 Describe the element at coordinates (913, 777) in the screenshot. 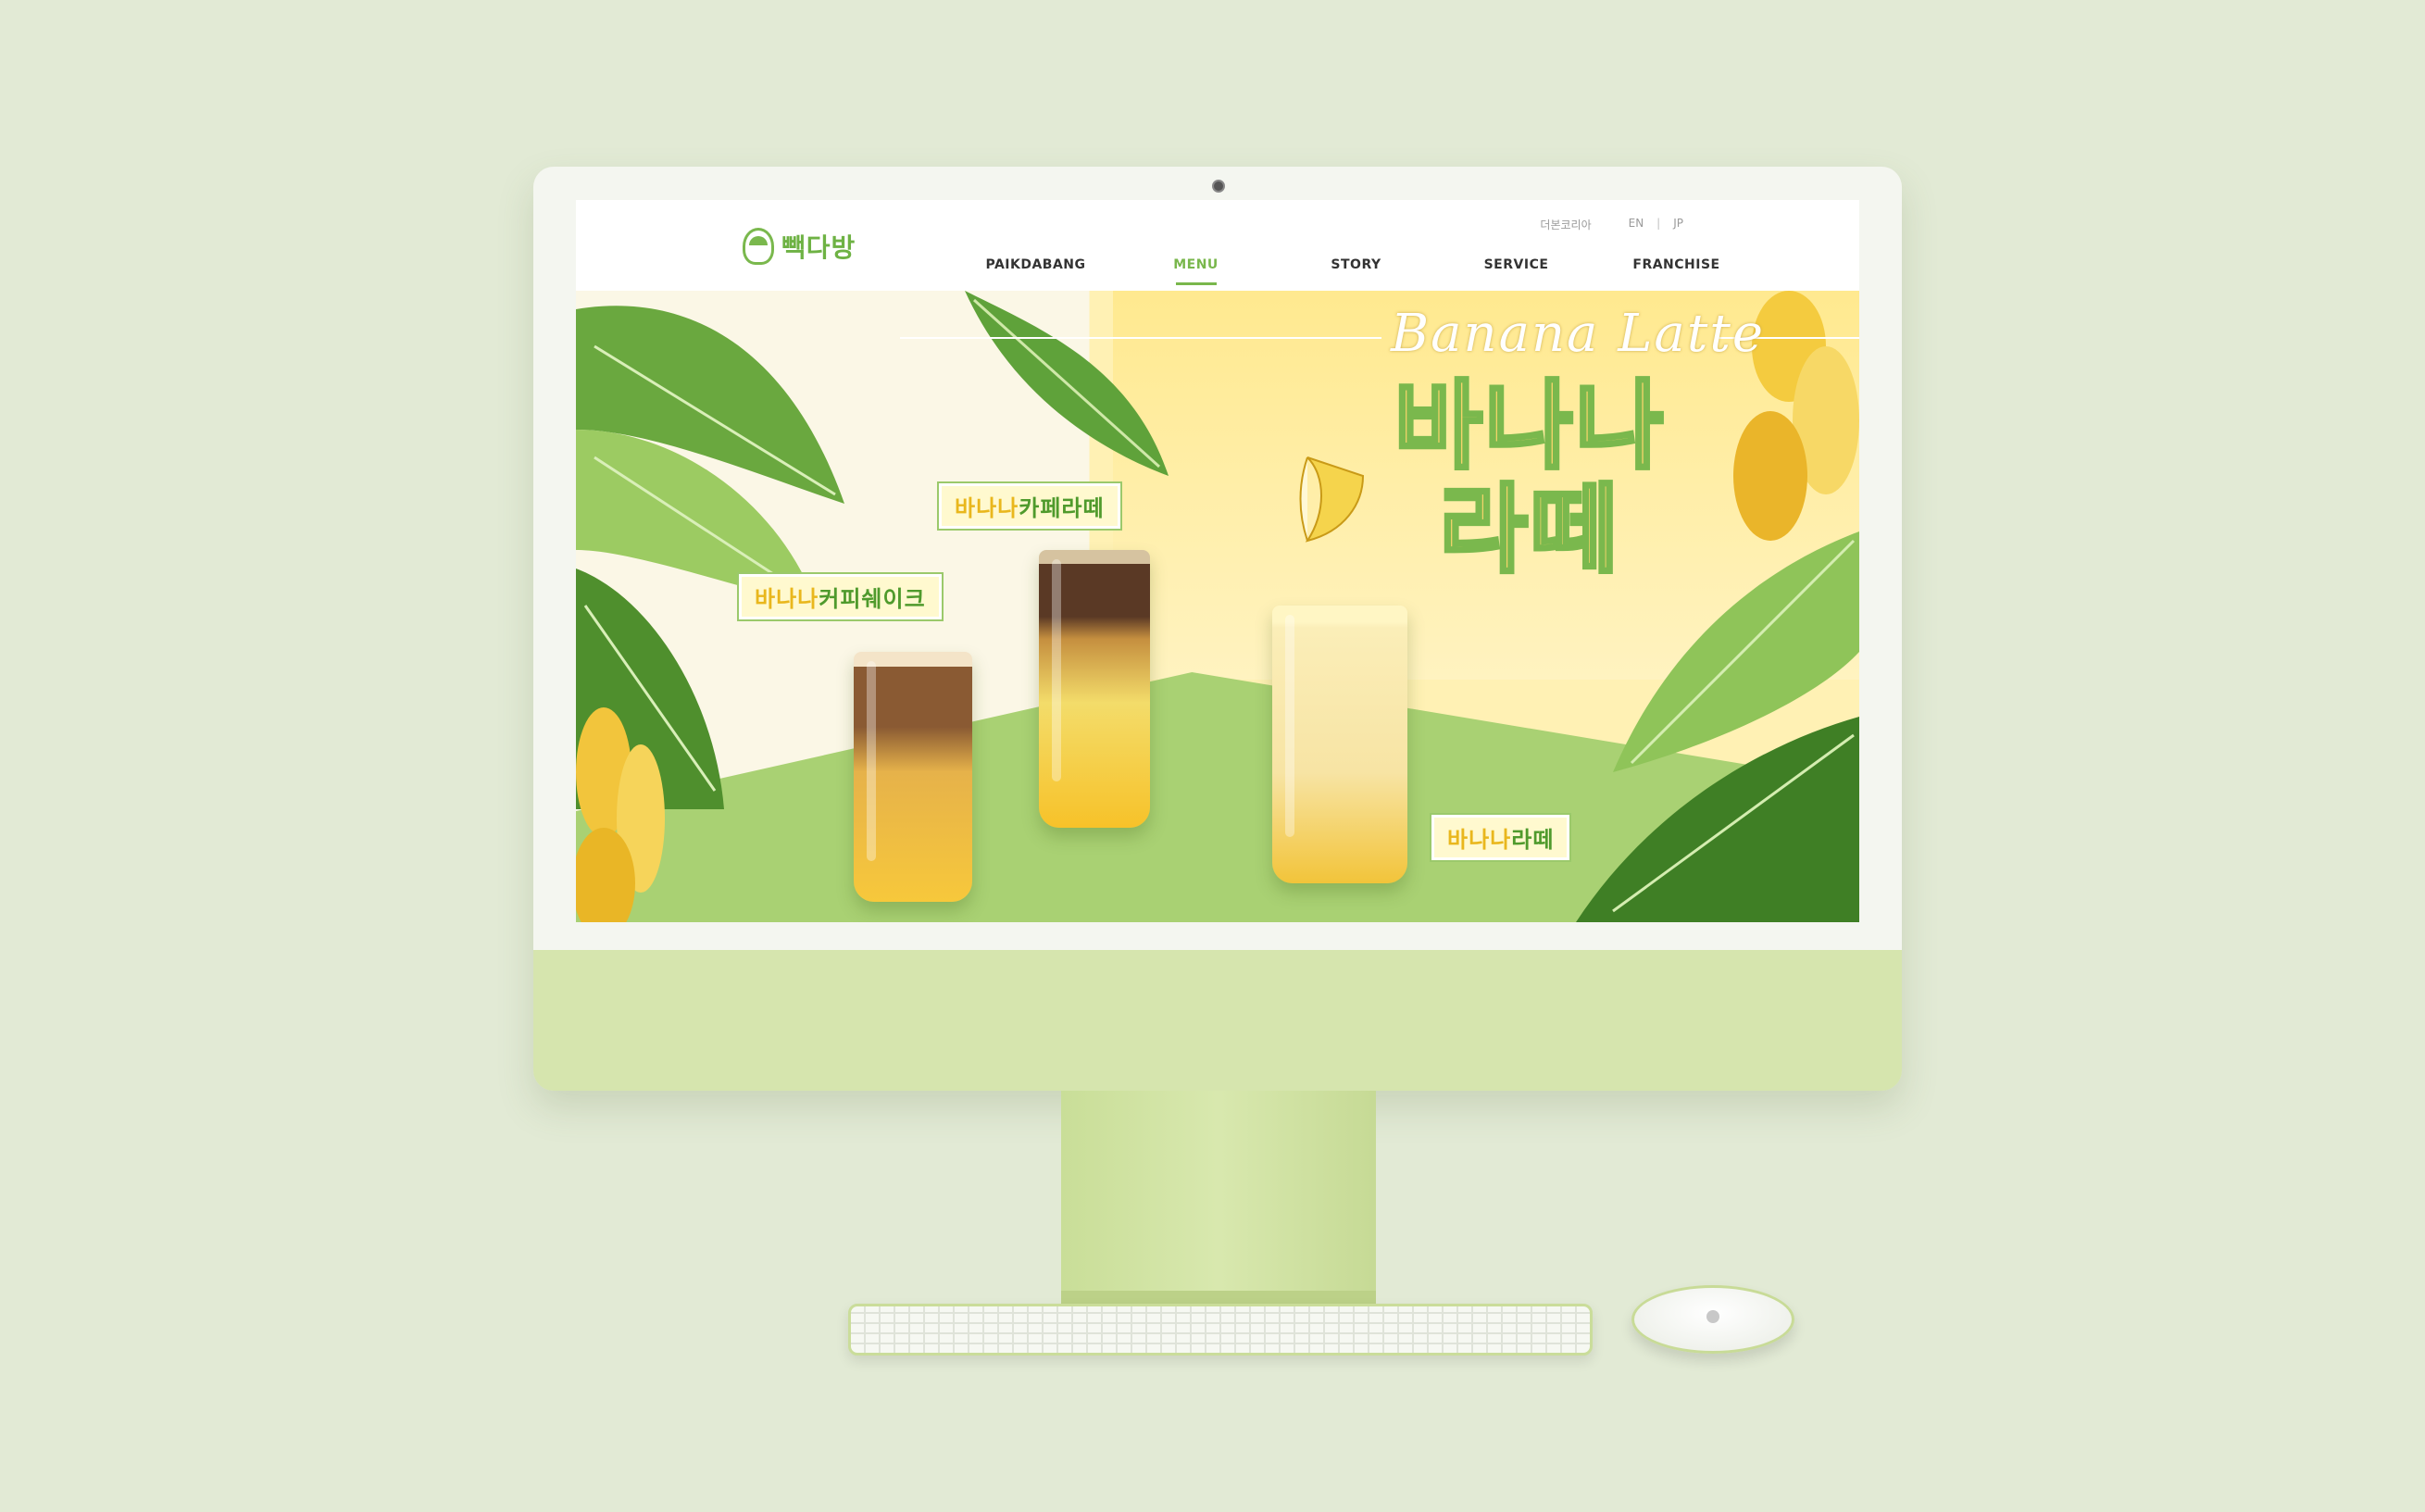

I see `banana-coffee-shake-glass` at that location.